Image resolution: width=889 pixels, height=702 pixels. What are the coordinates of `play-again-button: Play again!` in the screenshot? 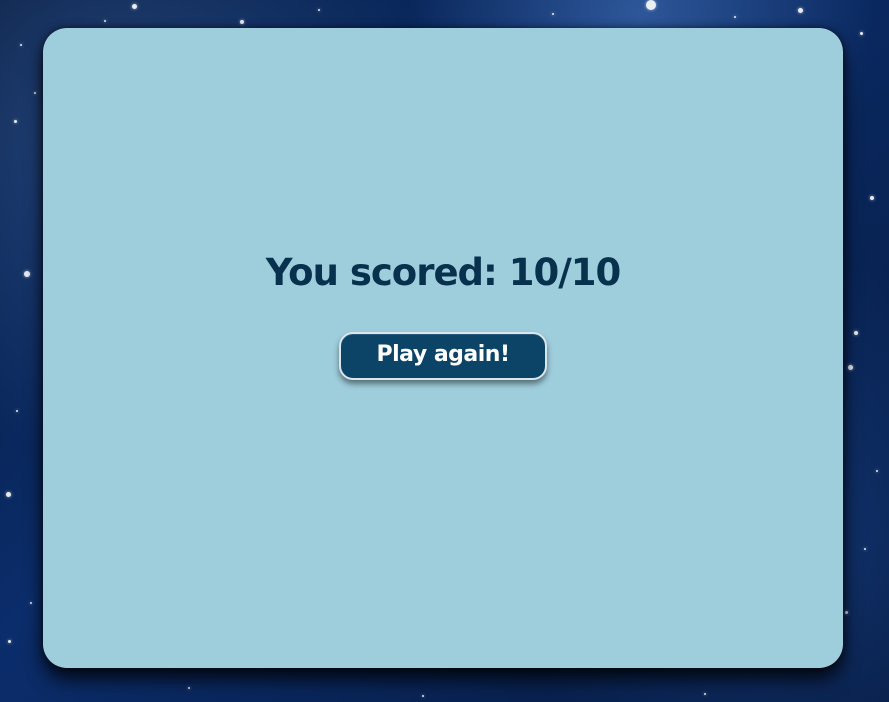 It's located at (443, 356).